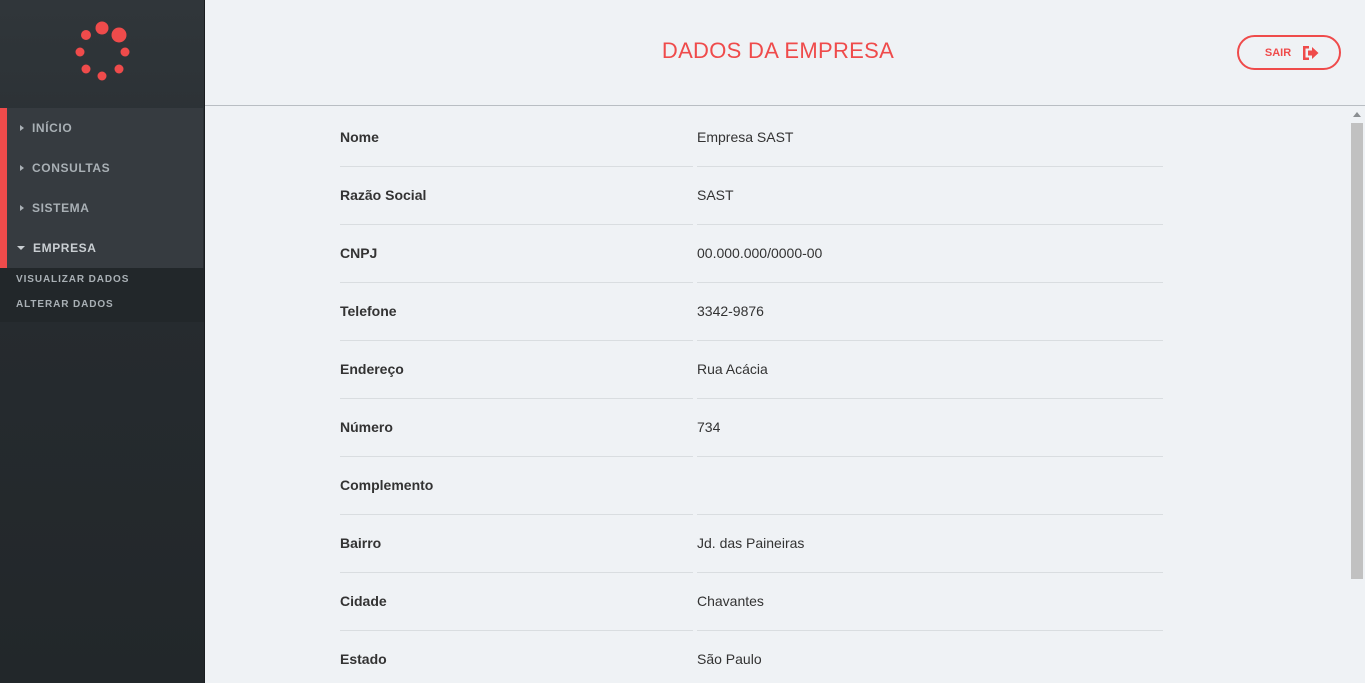 The width and height of the screenshot is (1365, 683). I want to click on logo-icon, so click(102, 51).